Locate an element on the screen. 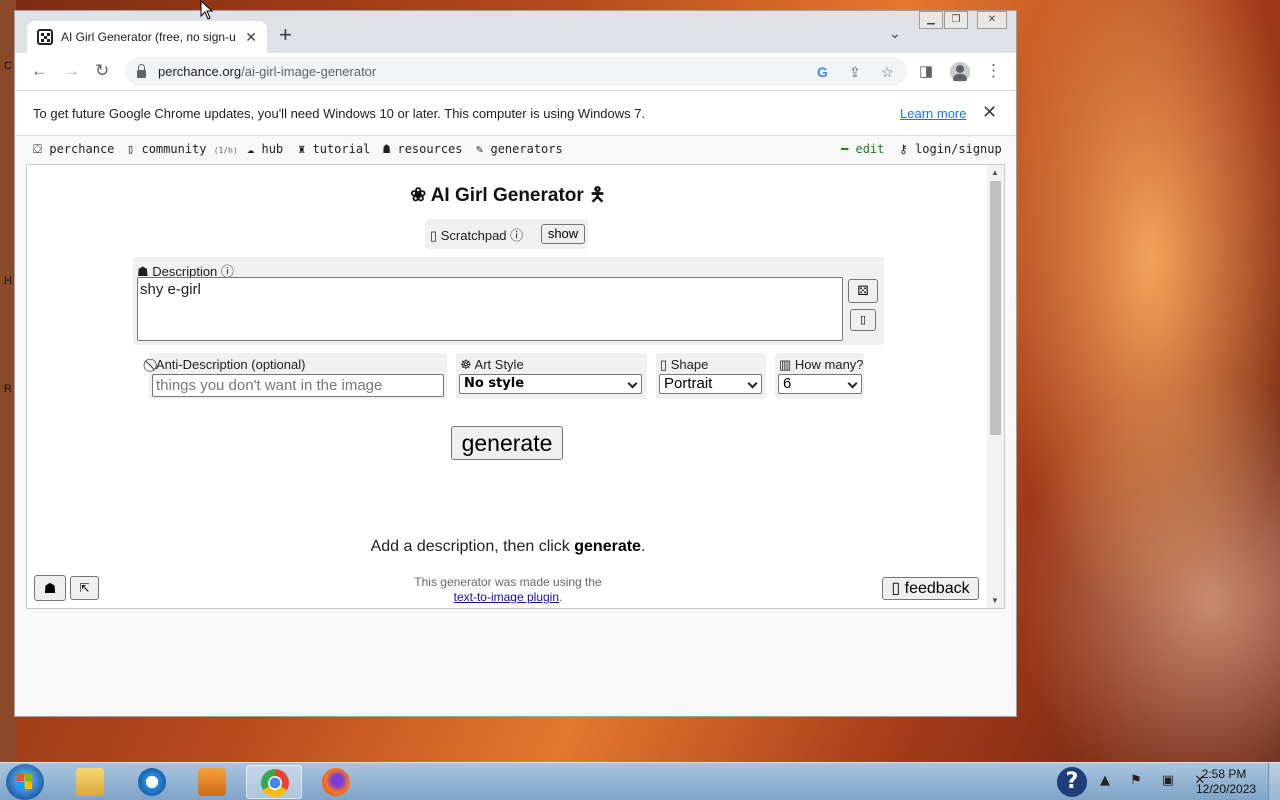 The image size is (1280, 800). clock-date: 12/20/2023 is located at coordinates (1226, 789).